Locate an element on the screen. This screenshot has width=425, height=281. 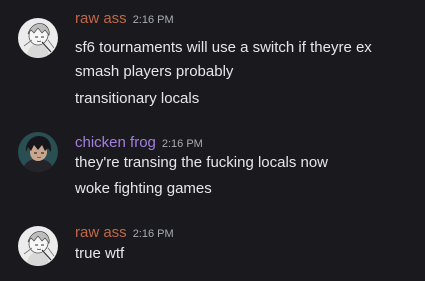
message-text: true wtf is located at coordinates (100, 253).